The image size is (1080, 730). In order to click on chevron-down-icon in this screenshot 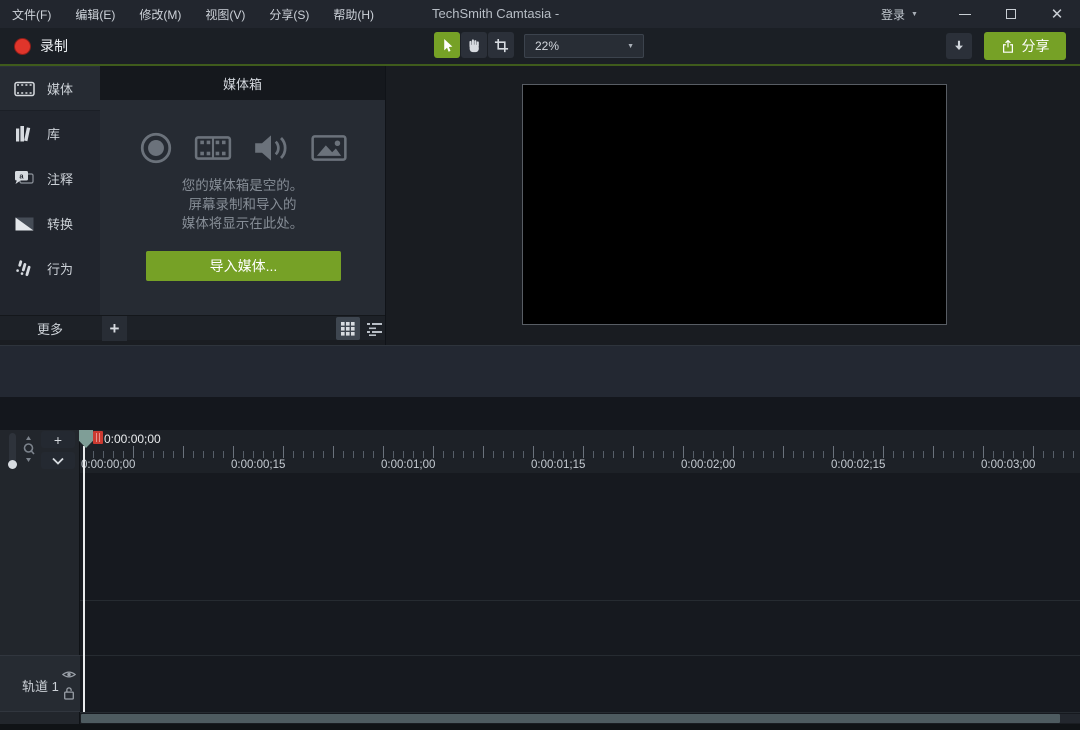, I will do `click(58, 461)`.